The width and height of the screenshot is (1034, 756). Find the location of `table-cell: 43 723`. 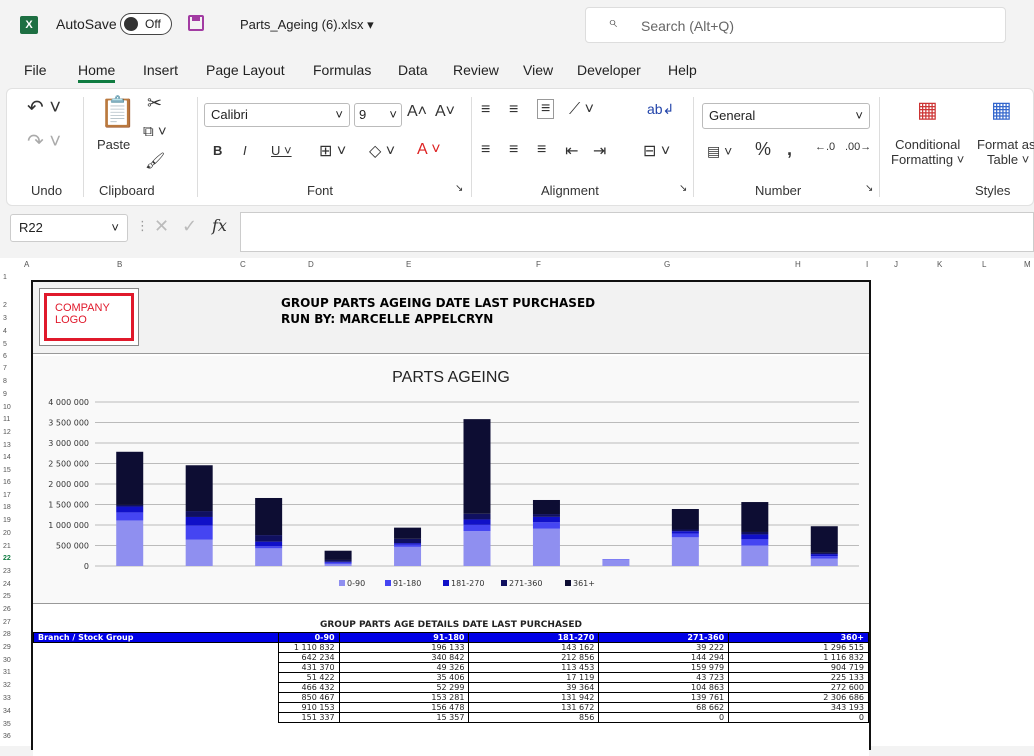

table-cell: 43 723 is located at coordinates (664, 677).